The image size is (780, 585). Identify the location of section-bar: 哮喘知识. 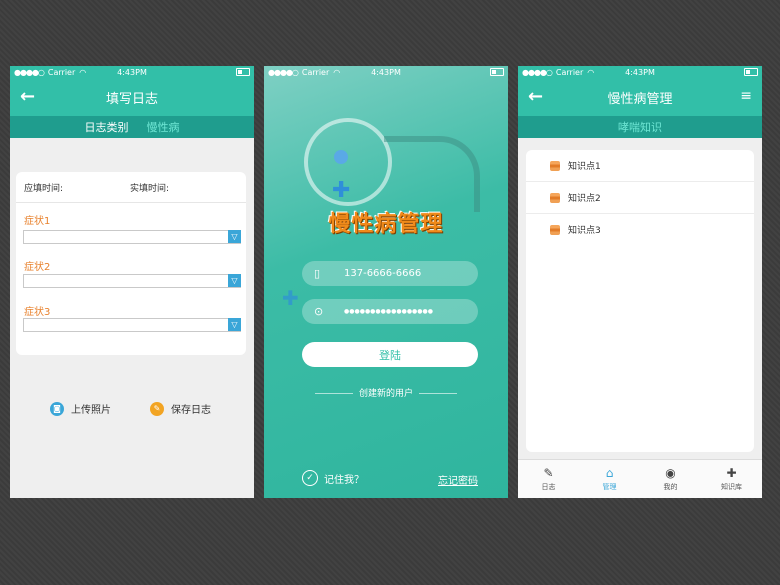
(640, 127).